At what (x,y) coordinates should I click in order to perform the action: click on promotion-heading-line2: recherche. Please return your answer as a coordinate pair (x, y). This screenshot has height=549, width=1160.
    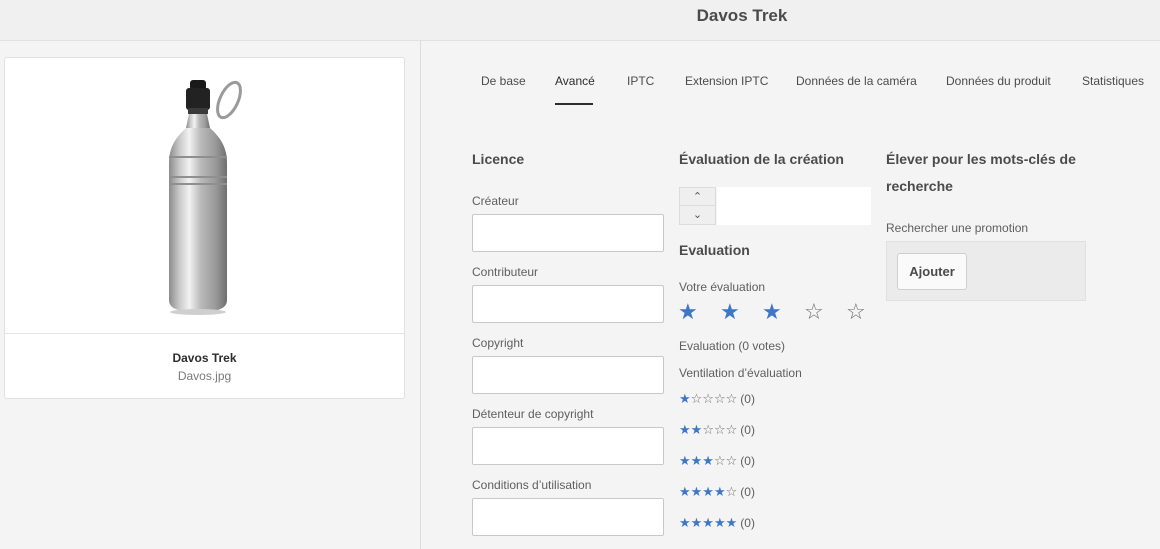
    Looking at the image, I should click on (919, 186).